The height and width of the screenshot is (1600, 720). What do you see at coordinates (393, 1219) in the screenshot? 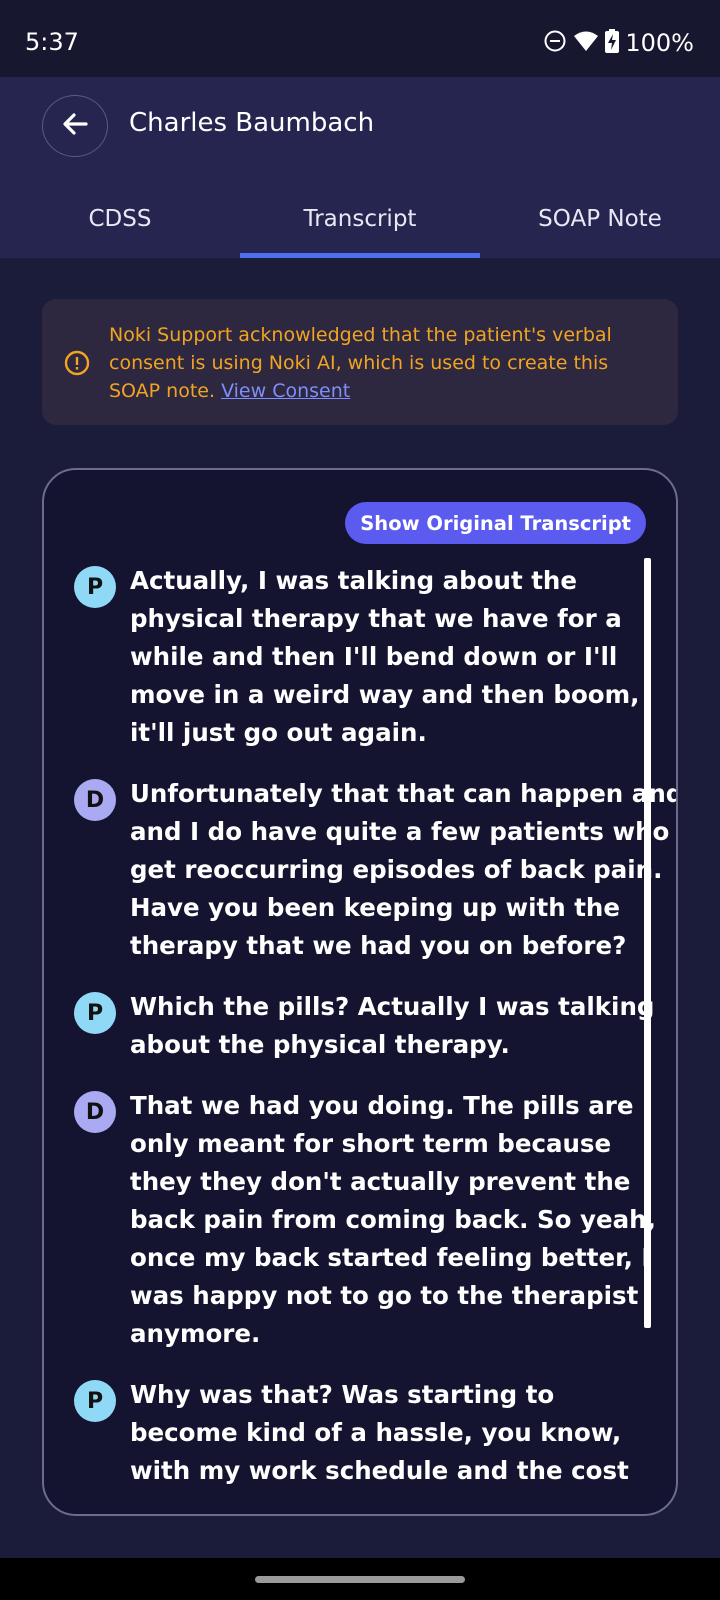
I see `message-line: back pain from coming back. So yeah,` at bounding box center [393, 1219].